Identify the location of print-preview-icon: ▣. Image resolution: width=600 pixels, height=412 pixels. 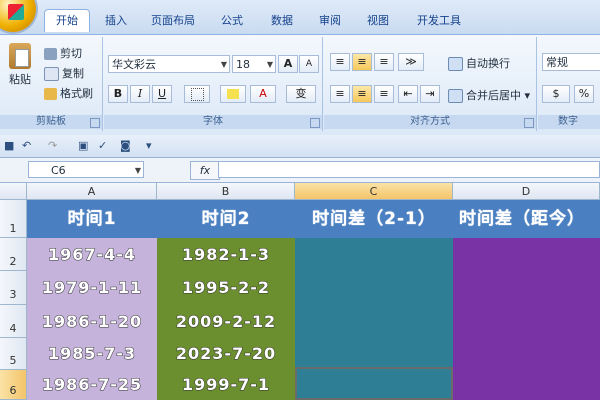
(83, 145).